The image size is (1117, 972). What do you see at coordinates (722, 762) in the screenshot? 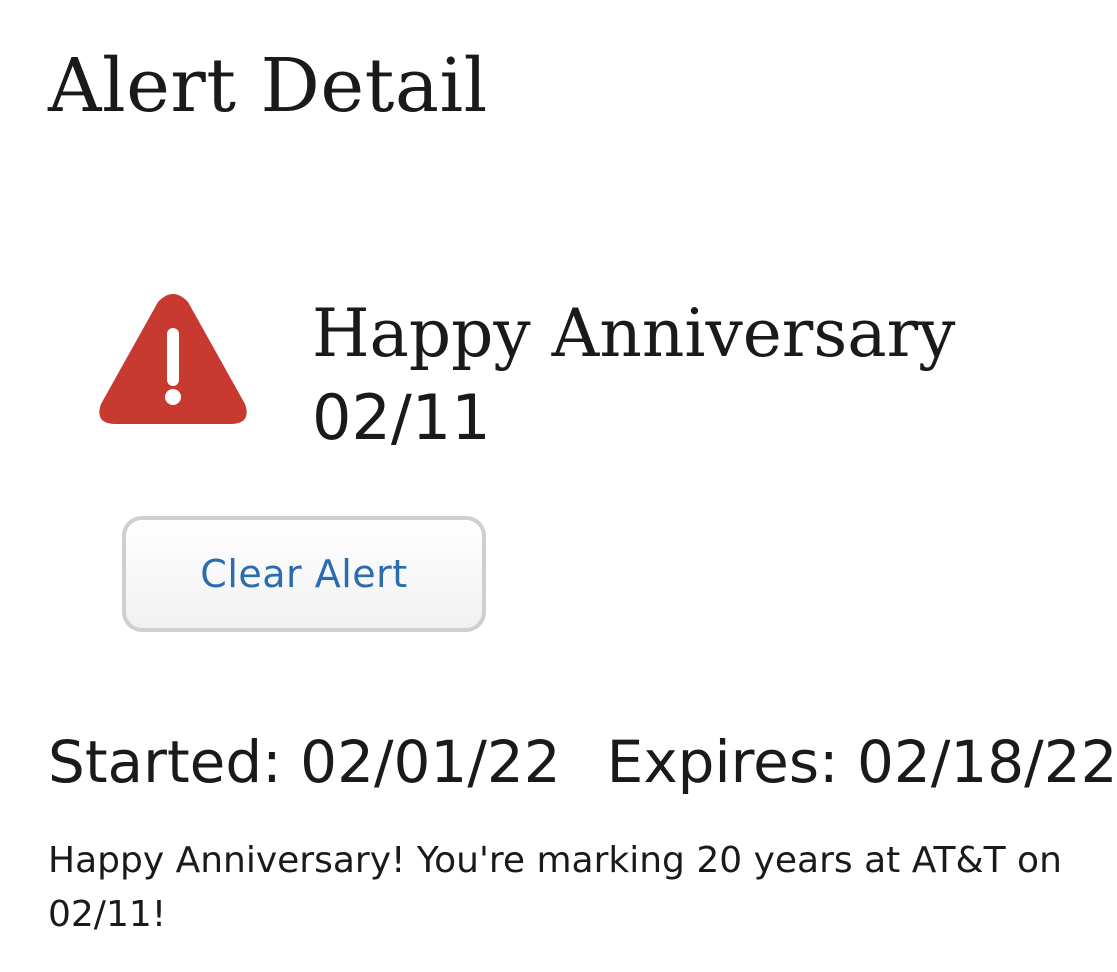
I see `expires-label: Expires:` at bounding box center [722, 762].